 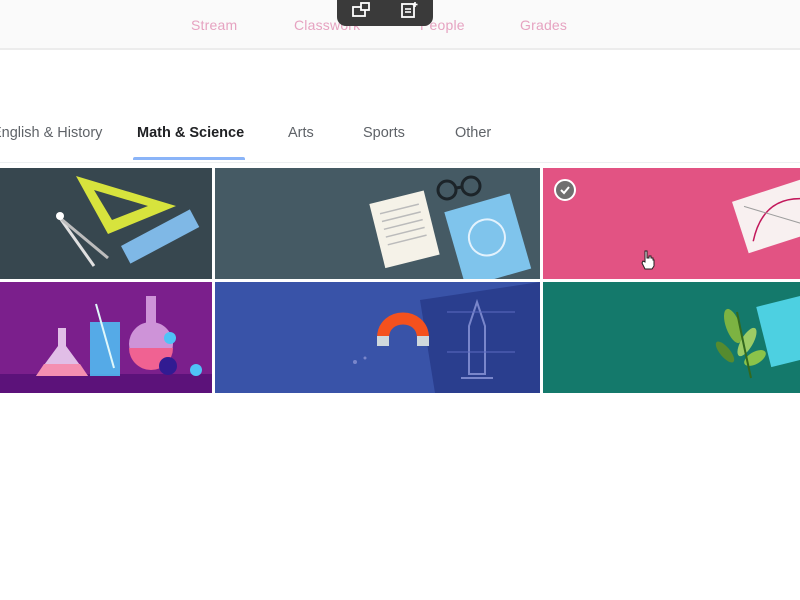 What do you see at coordinates (766, 216) in the screenshot?
I see `graph-paper-icon` at bounding box center [766, 216].